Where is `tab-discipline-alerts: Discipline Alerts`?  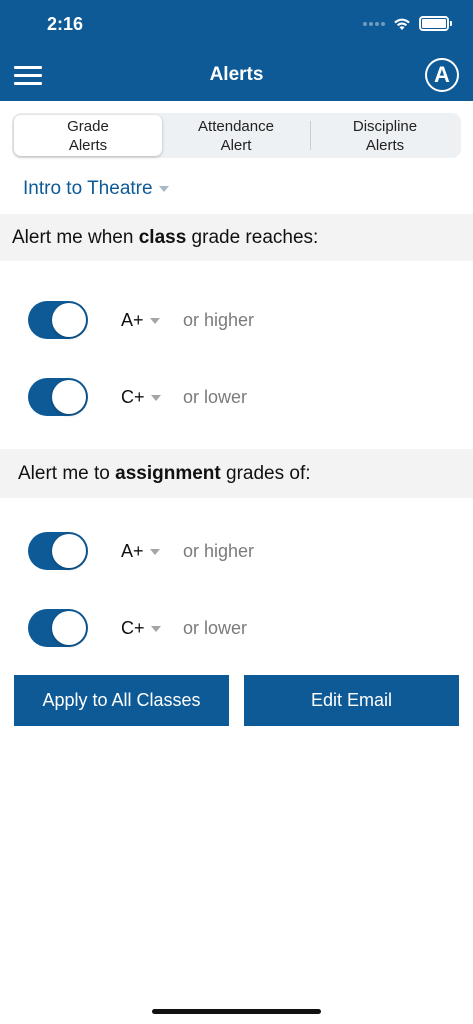 tab-discipline-alerts: Discipline Alerts is located at coordinates (385, 135).